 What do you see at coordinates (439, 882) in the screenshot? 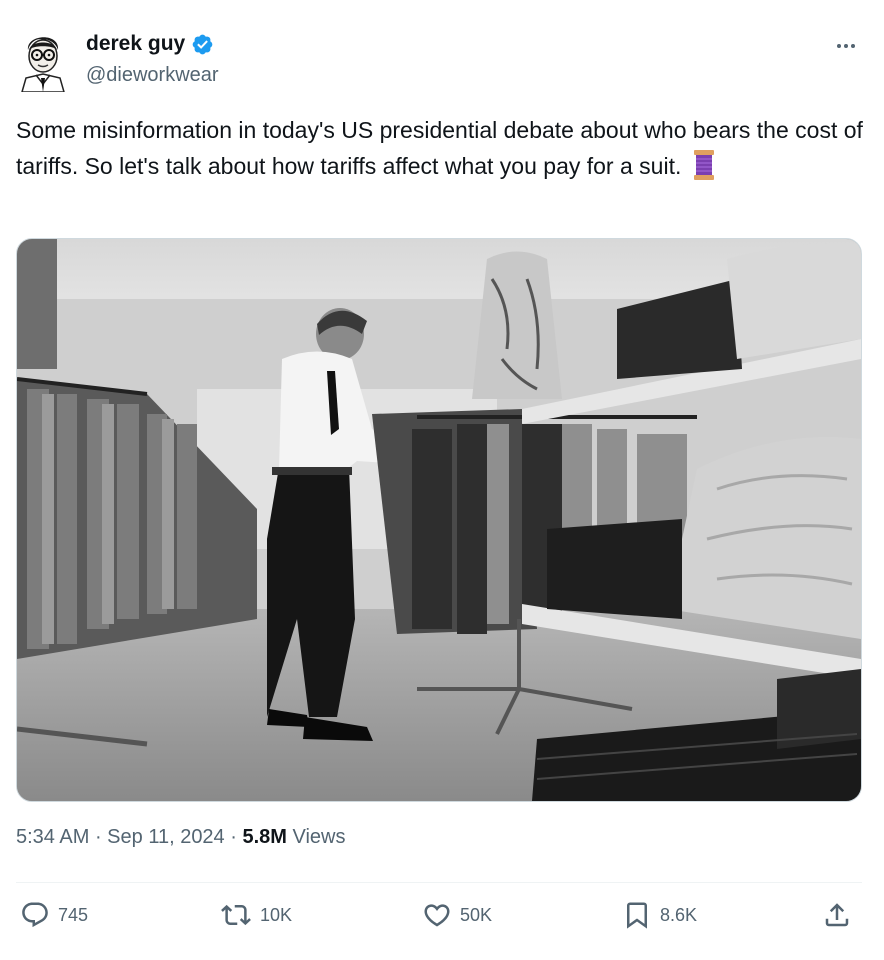
I see `divider` at bounding box center [439, 882].